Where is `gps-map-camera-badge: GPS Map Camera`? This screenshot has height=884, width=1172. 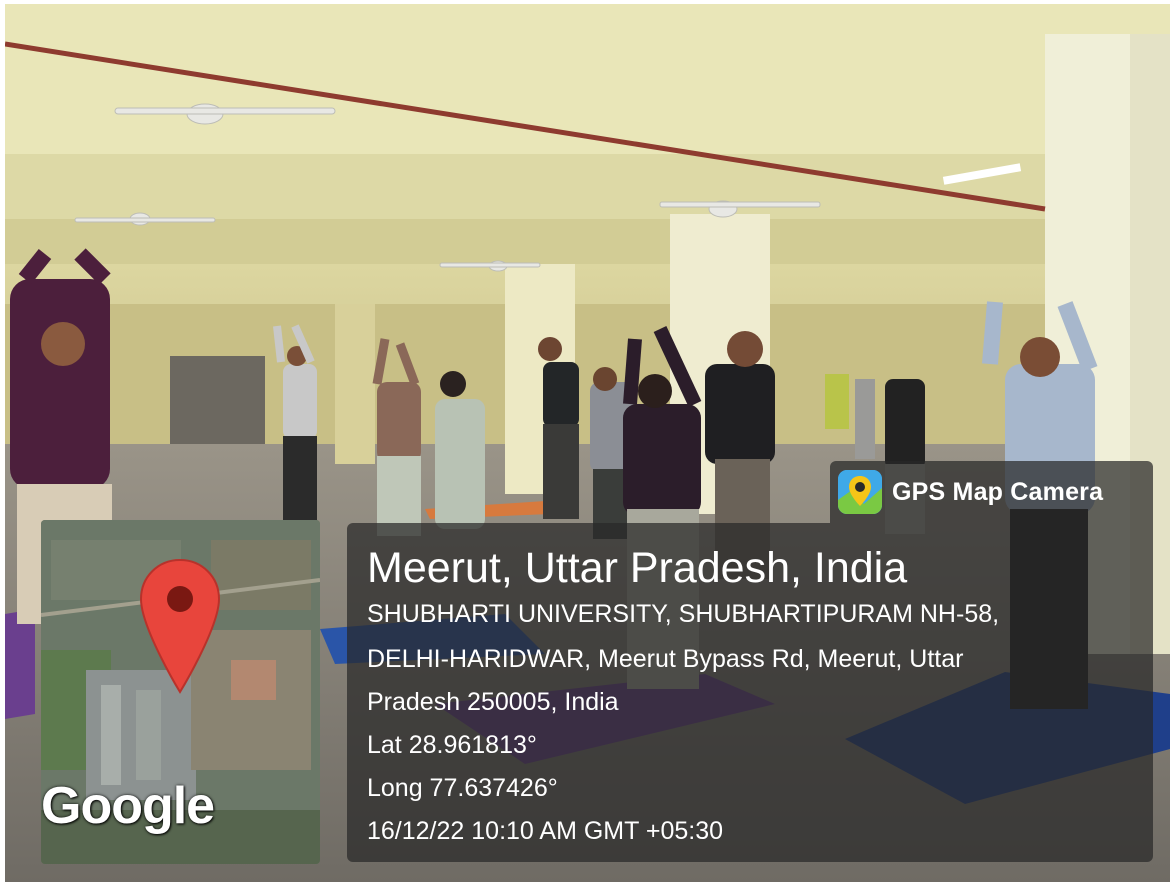 gps-map-camera-badge: GPS Map Camera is located at coordinates (991, 492).